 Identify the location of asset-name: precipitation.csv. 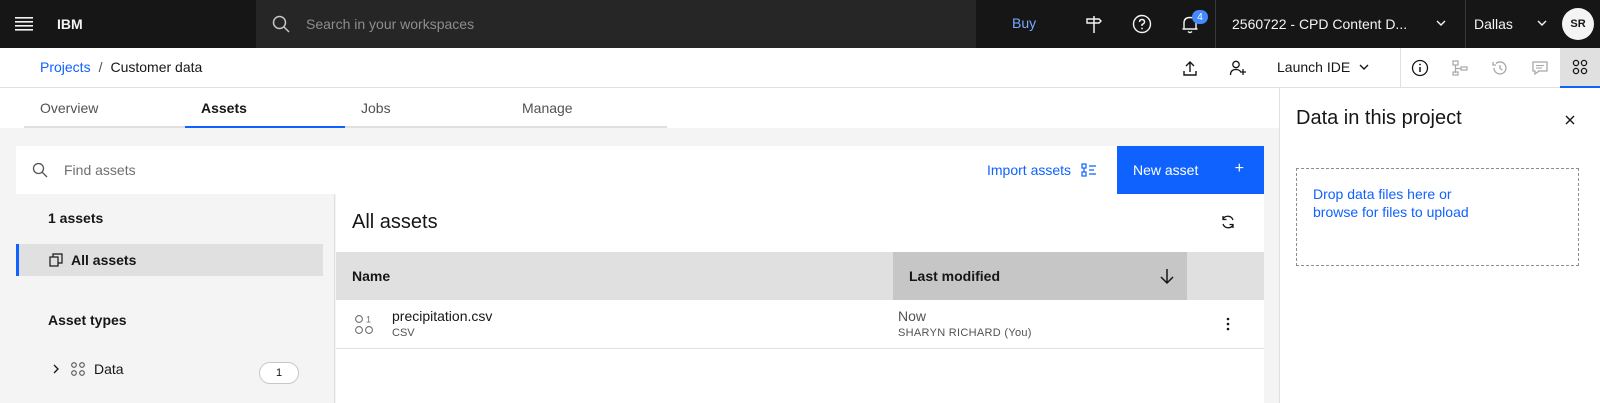
(442, 316).